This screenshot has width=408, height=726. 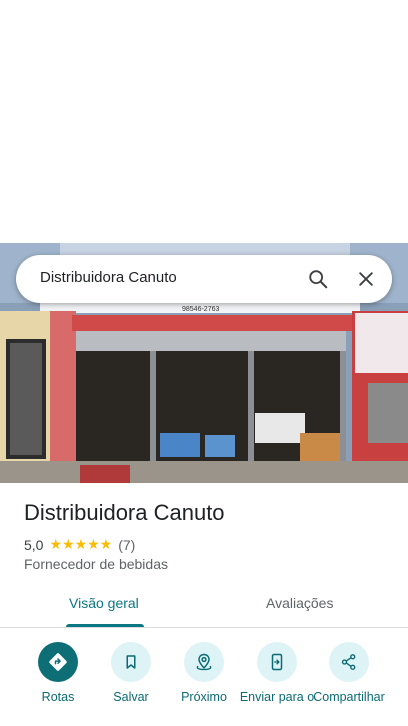 I want to click on save-circle, so click(x=131, y=662).